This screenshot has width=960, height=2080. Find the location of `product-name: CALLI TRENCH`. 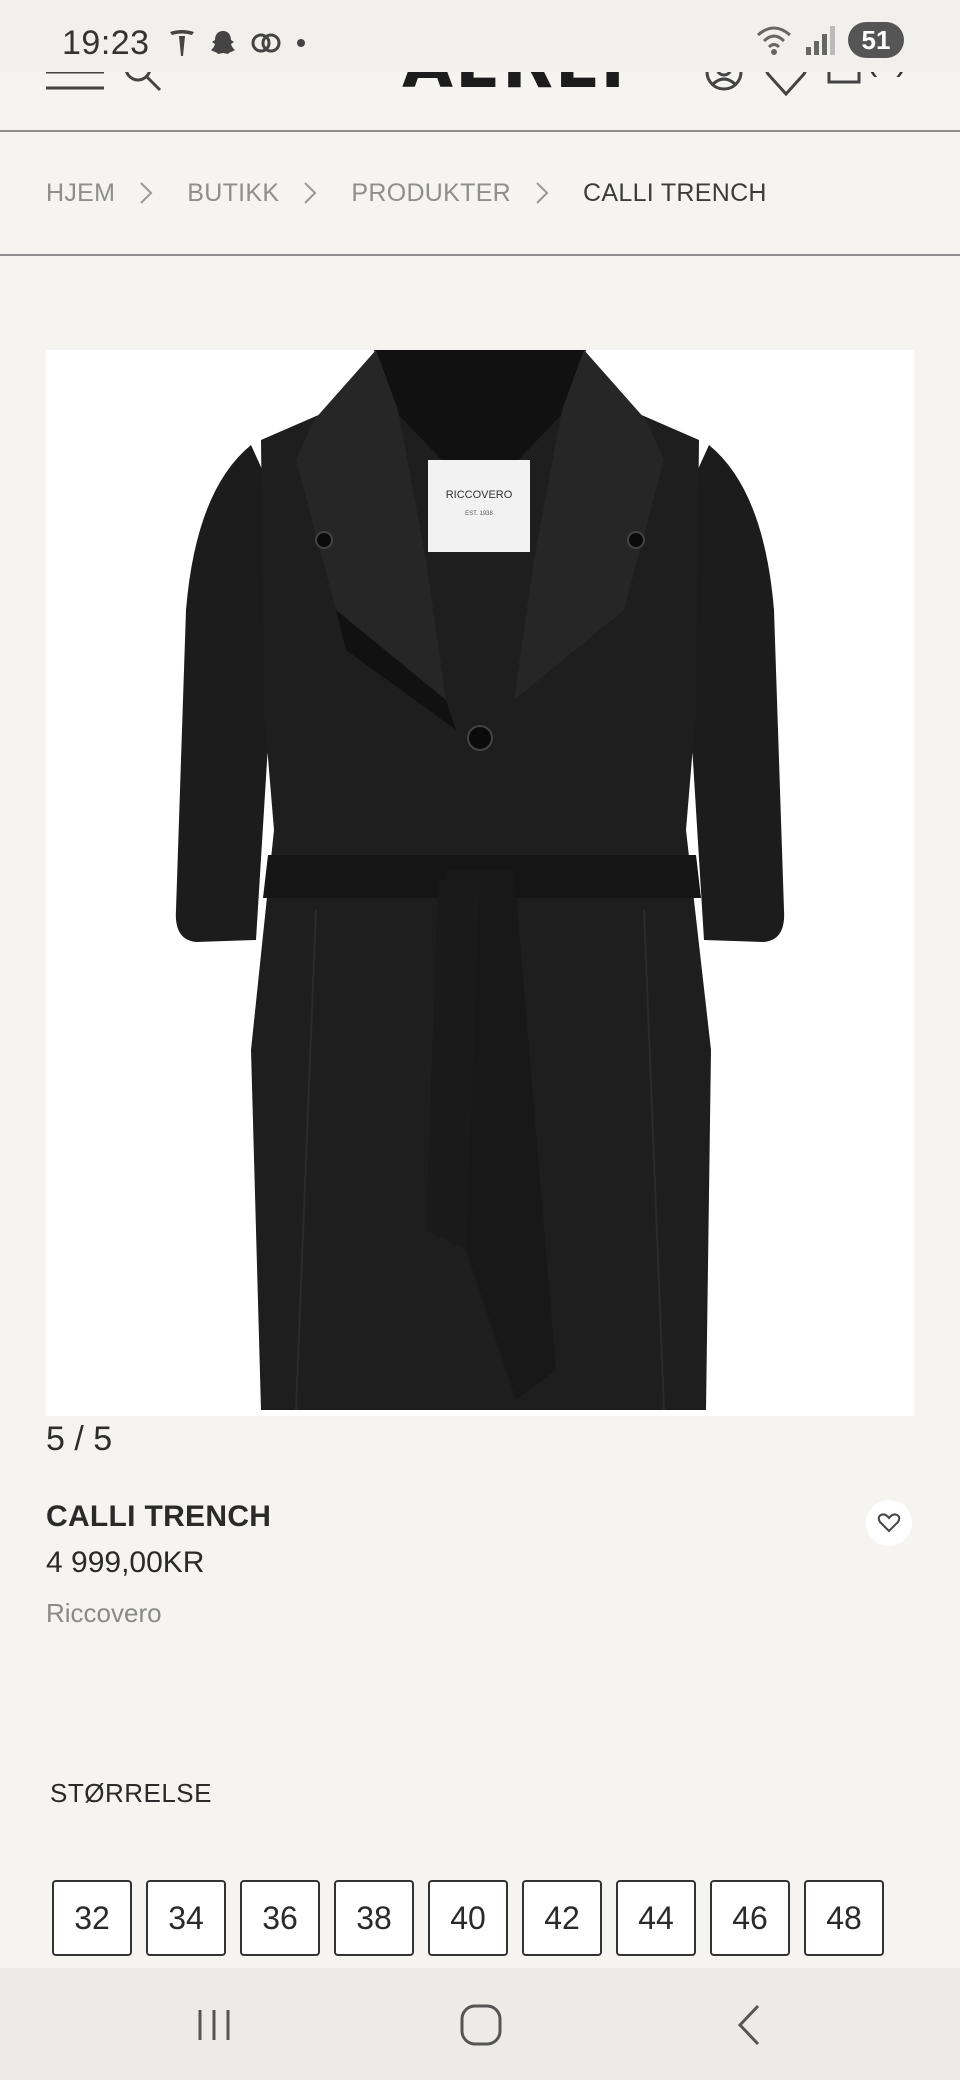

product-name: CALLI TRENCH is located at coordinates (159, 1516).